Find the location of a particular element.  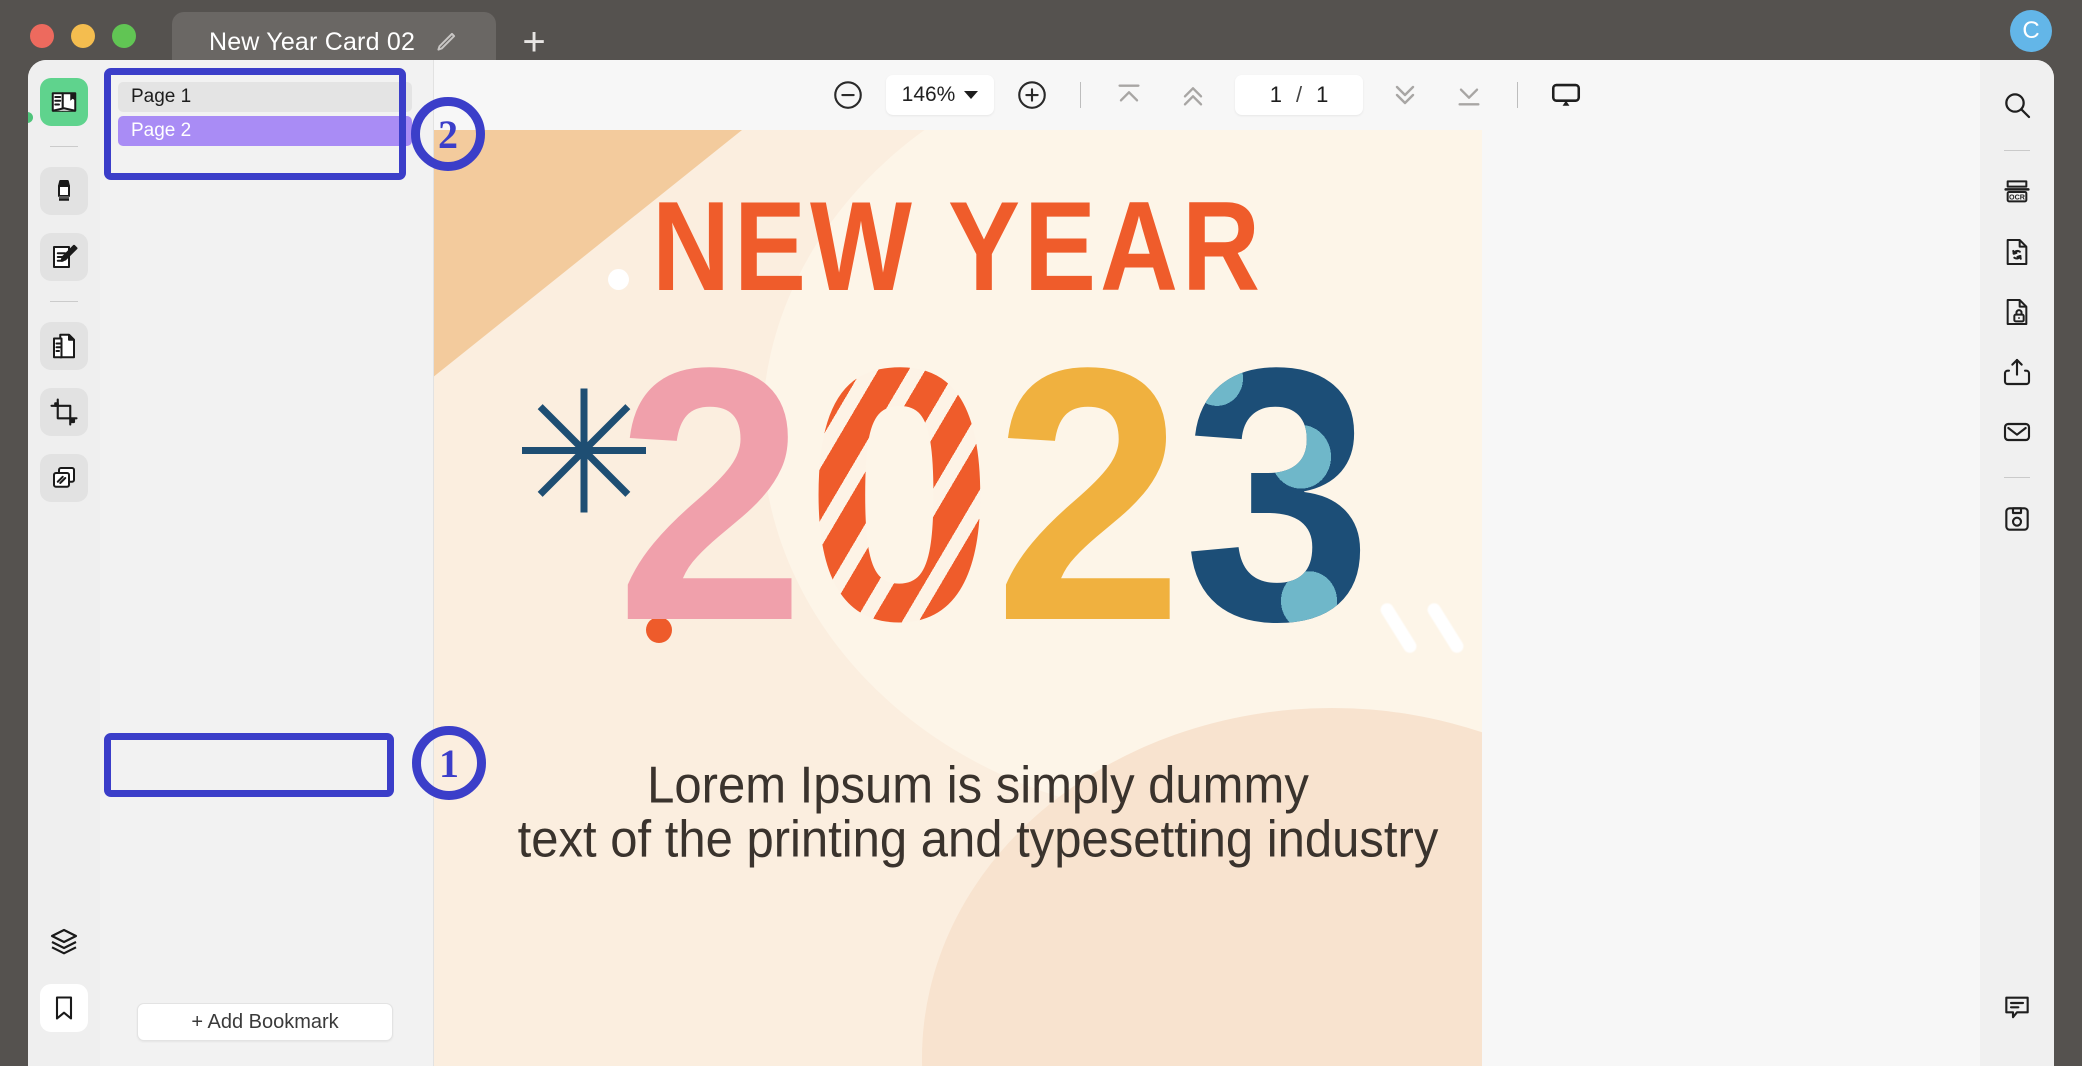

page-total: 1 is located at coordinates (1322, 94).